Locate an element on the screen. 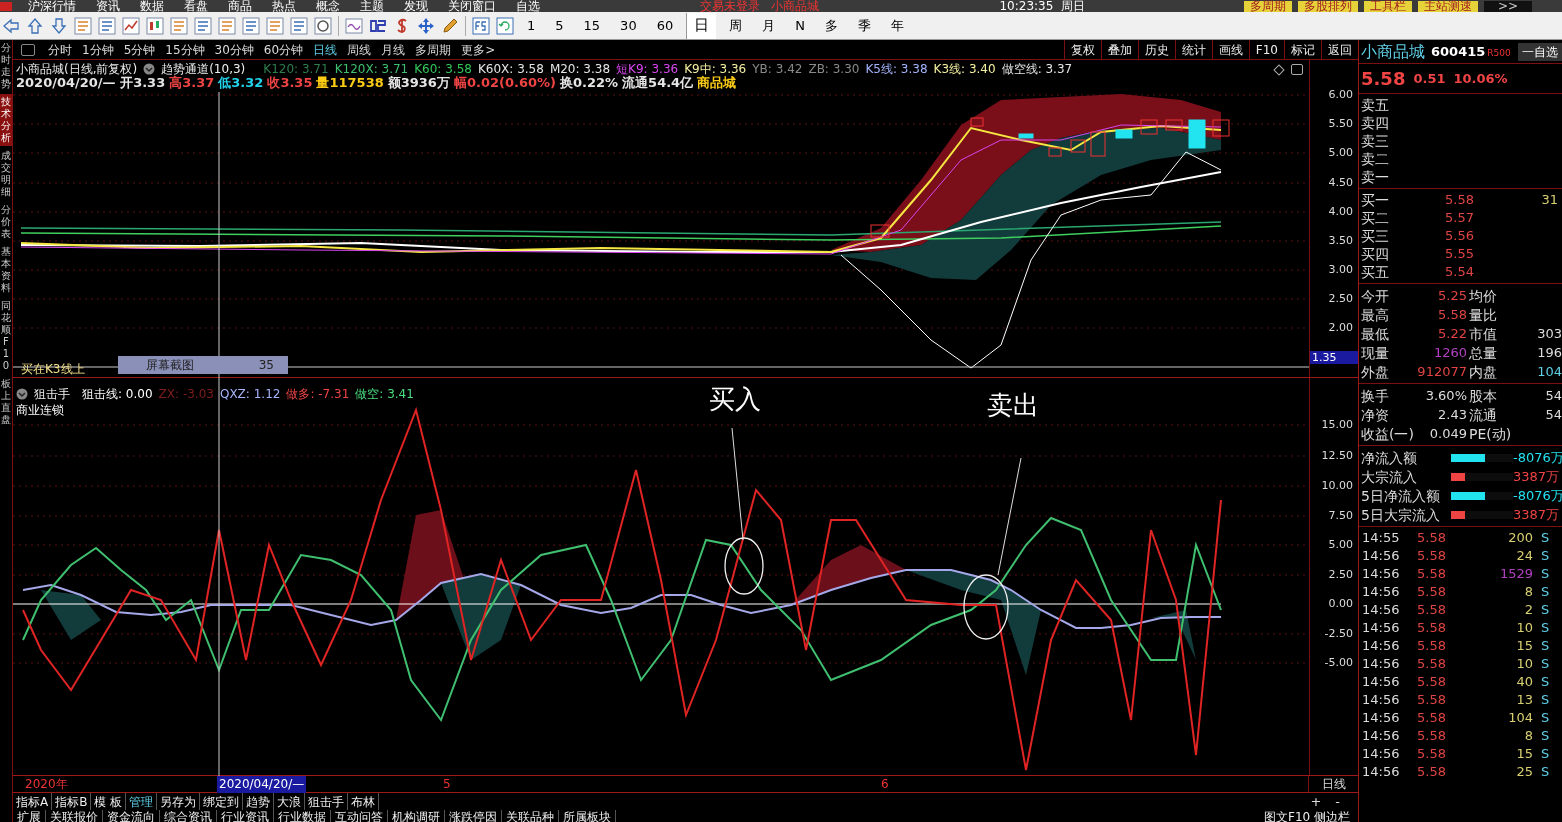 This screenshot has height=822, width=1562. period-button: 30 is located at coordinates (628, 25).